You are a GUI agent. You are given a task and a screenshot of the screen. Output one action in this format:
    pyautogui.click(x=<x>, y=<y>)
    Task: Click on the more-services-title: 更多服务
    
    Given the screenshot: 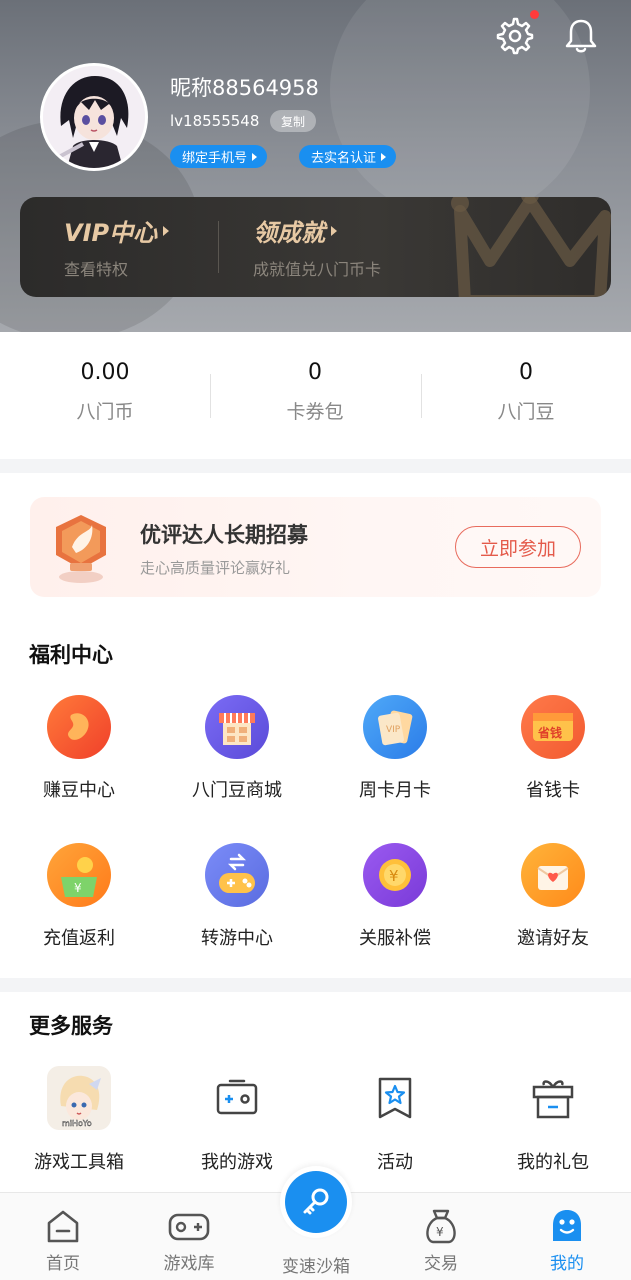 What is the action you would take?
    pyautogui.click(x=71, y=1026)
    